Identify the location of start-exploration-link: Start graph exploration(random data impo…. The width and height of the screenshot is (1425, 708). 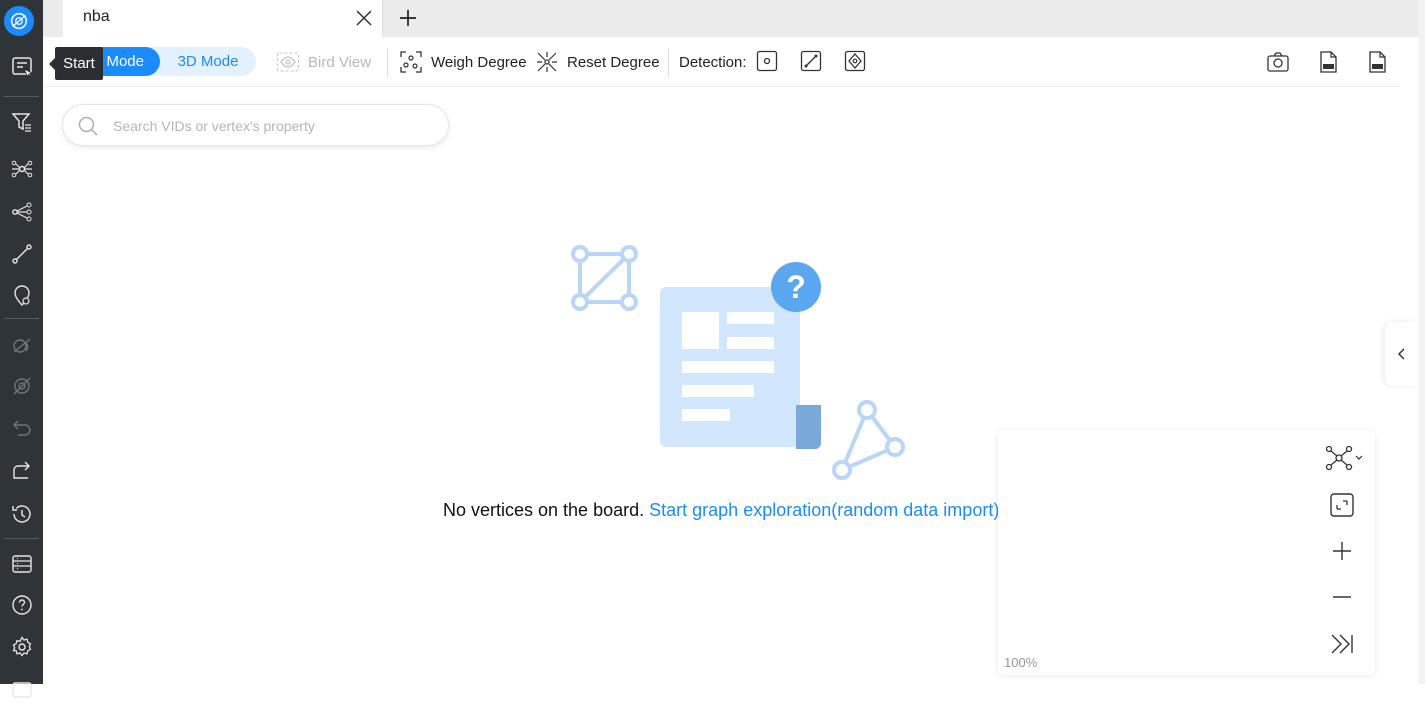
(824, 510).